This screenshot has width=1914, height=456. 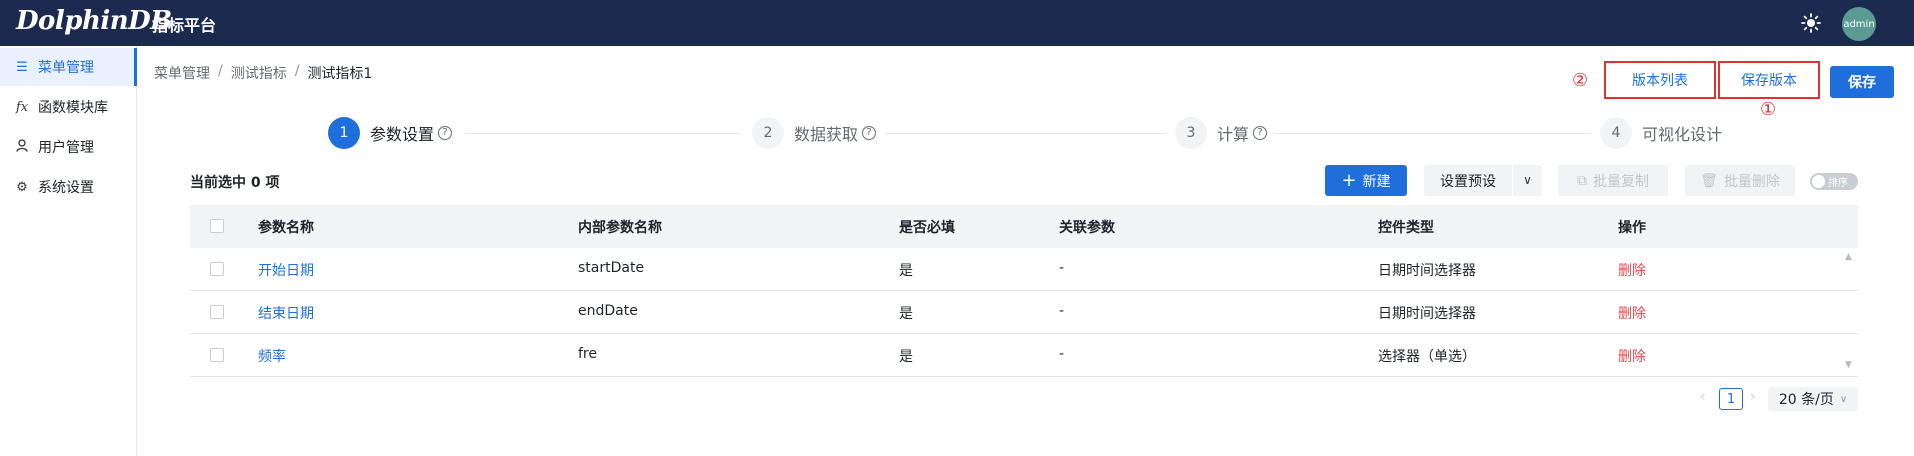 I want to click on sidebar-item-label: 函数模块库, so click(x=73, y=108).